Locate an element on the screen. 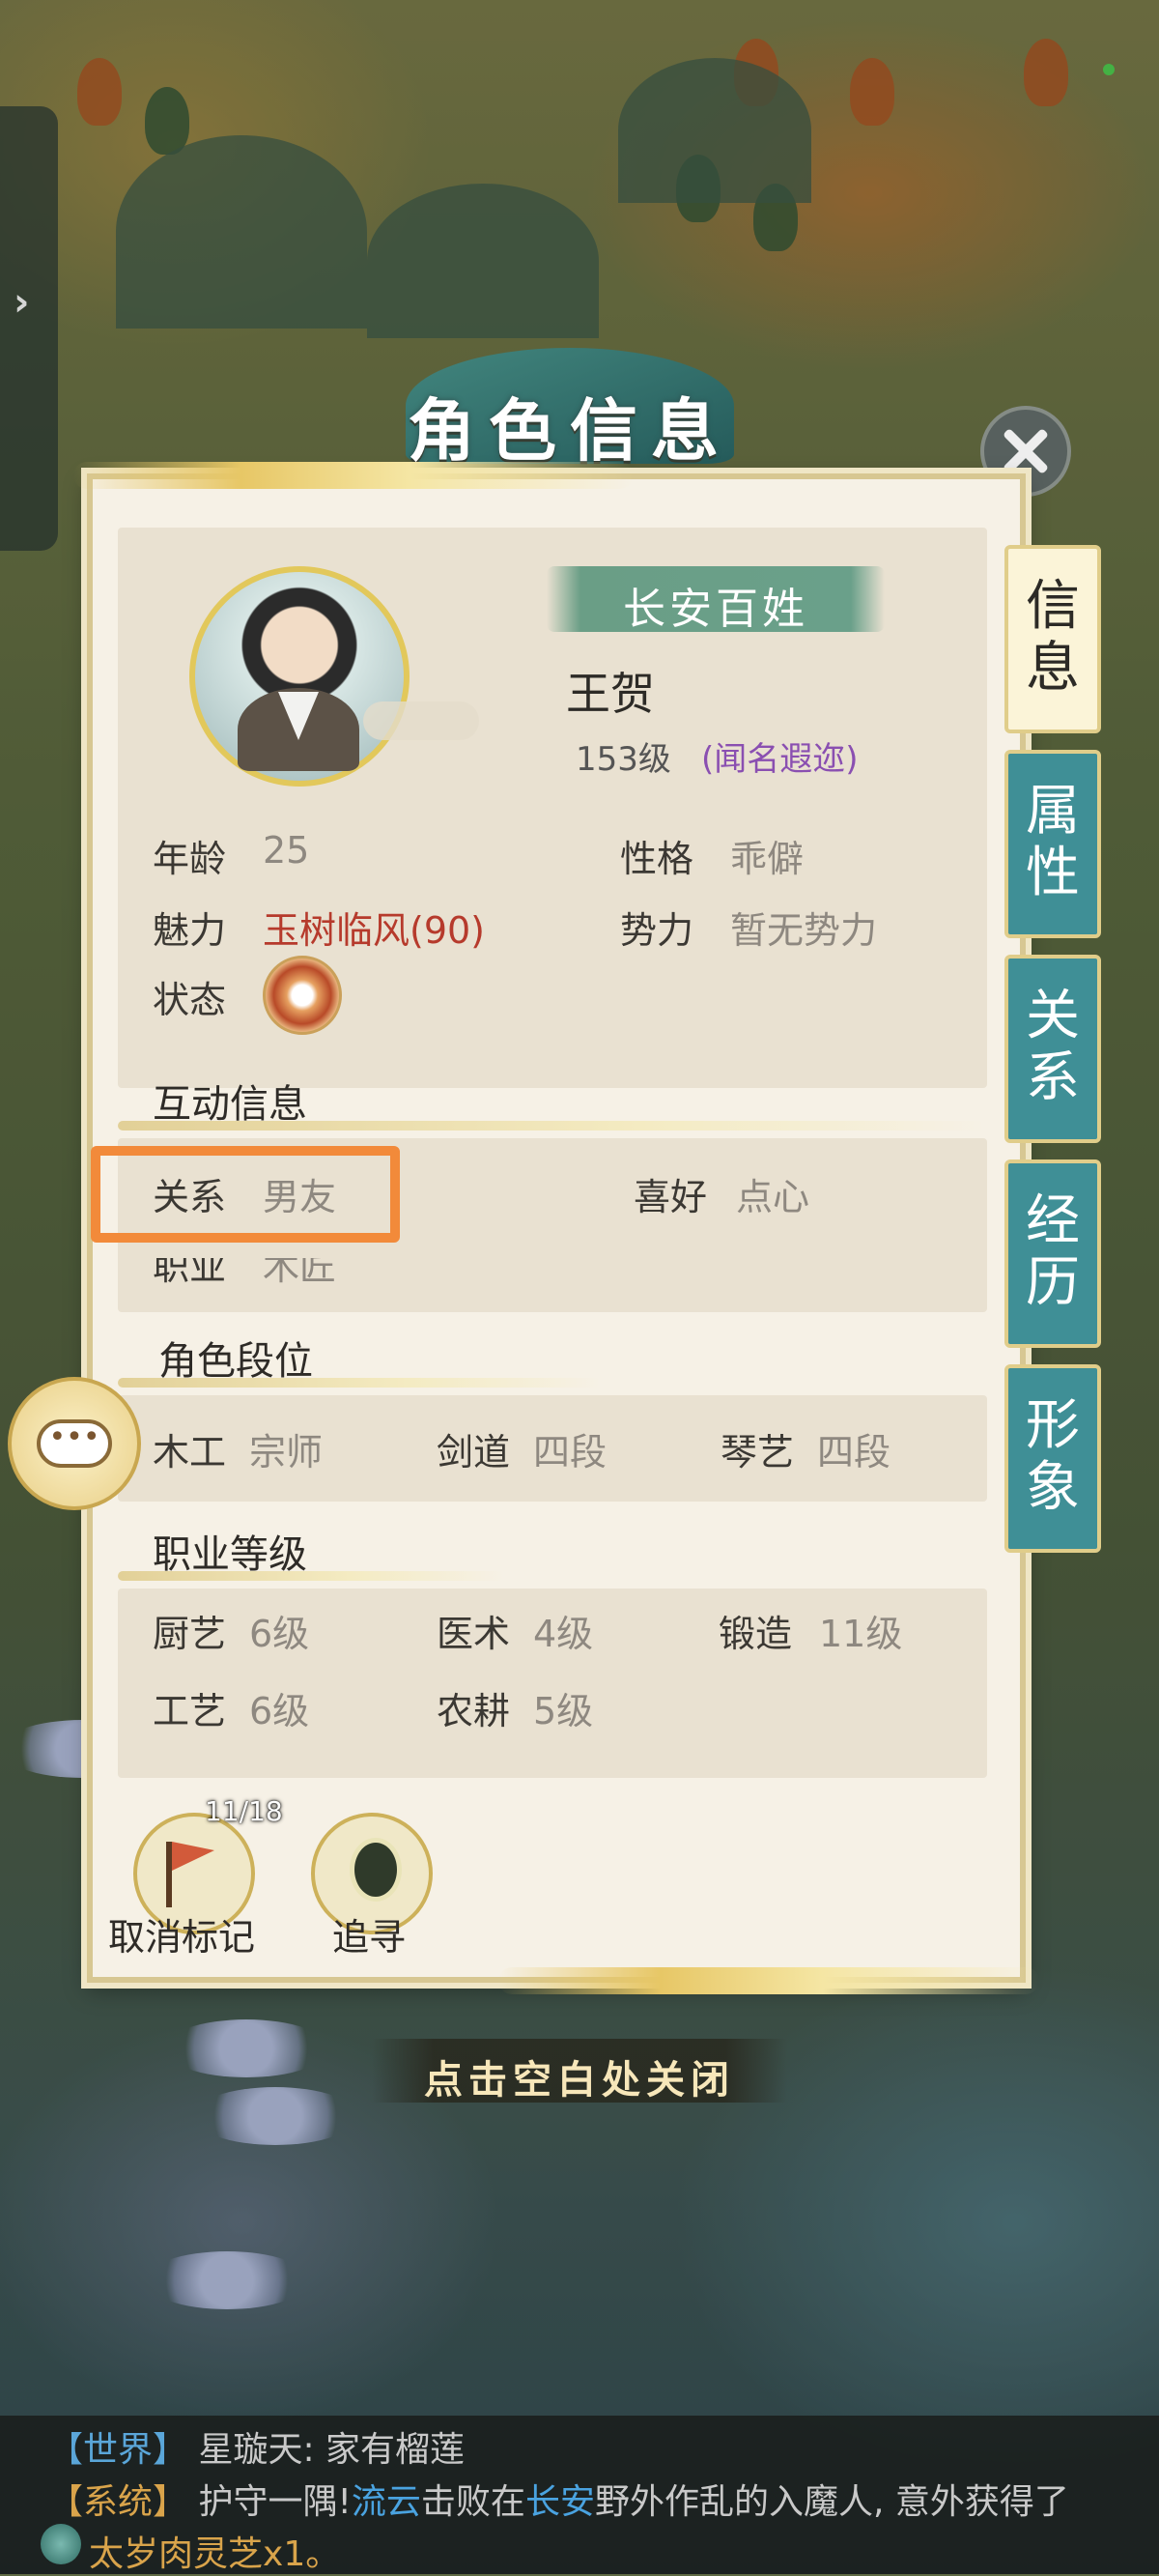 The width and height of the screenshot is (1159, 2576). chat-message: 护守一隅! is located at coordinates (275, 2502).